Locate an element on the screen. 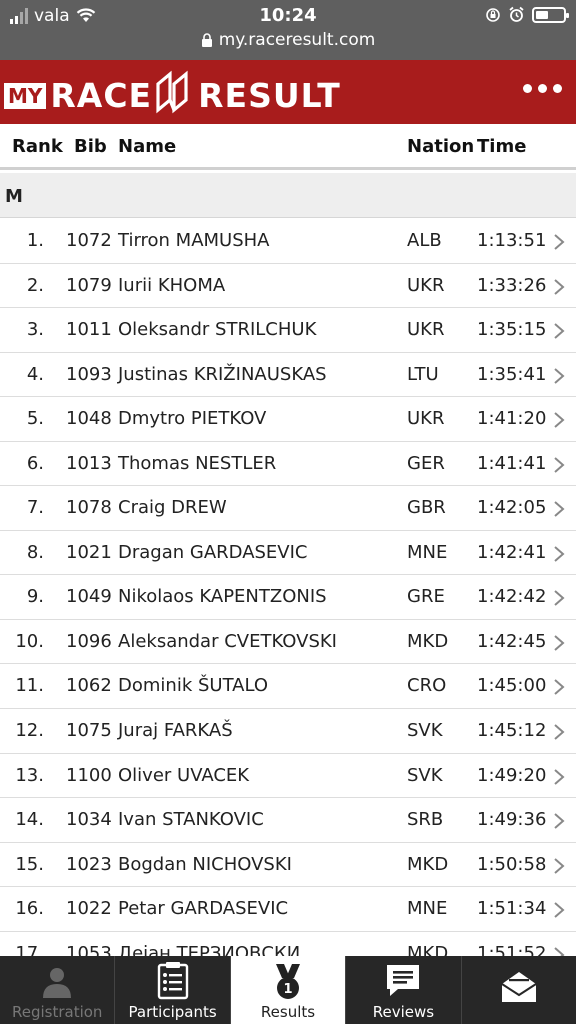 Image resolution: width=576 pixels, height=1024 pixels. app-header: MY RACE RESULT is located at coordinates (288, 92).